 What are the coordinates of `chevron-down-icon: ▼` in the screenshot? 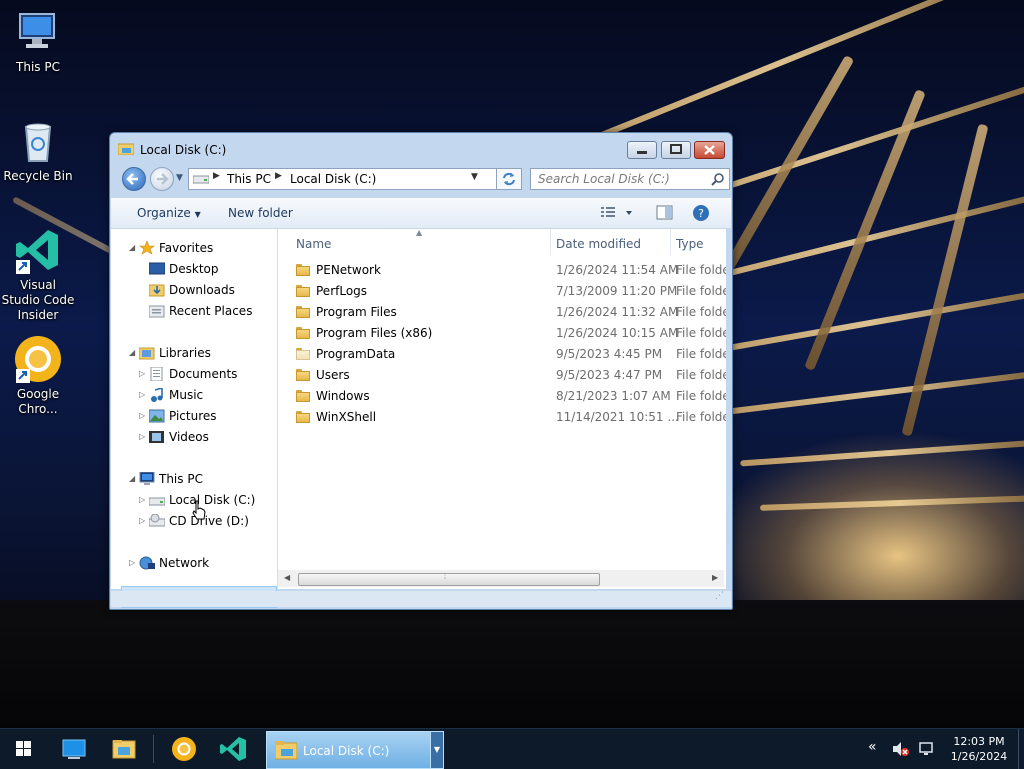 It's located at (197, 214).